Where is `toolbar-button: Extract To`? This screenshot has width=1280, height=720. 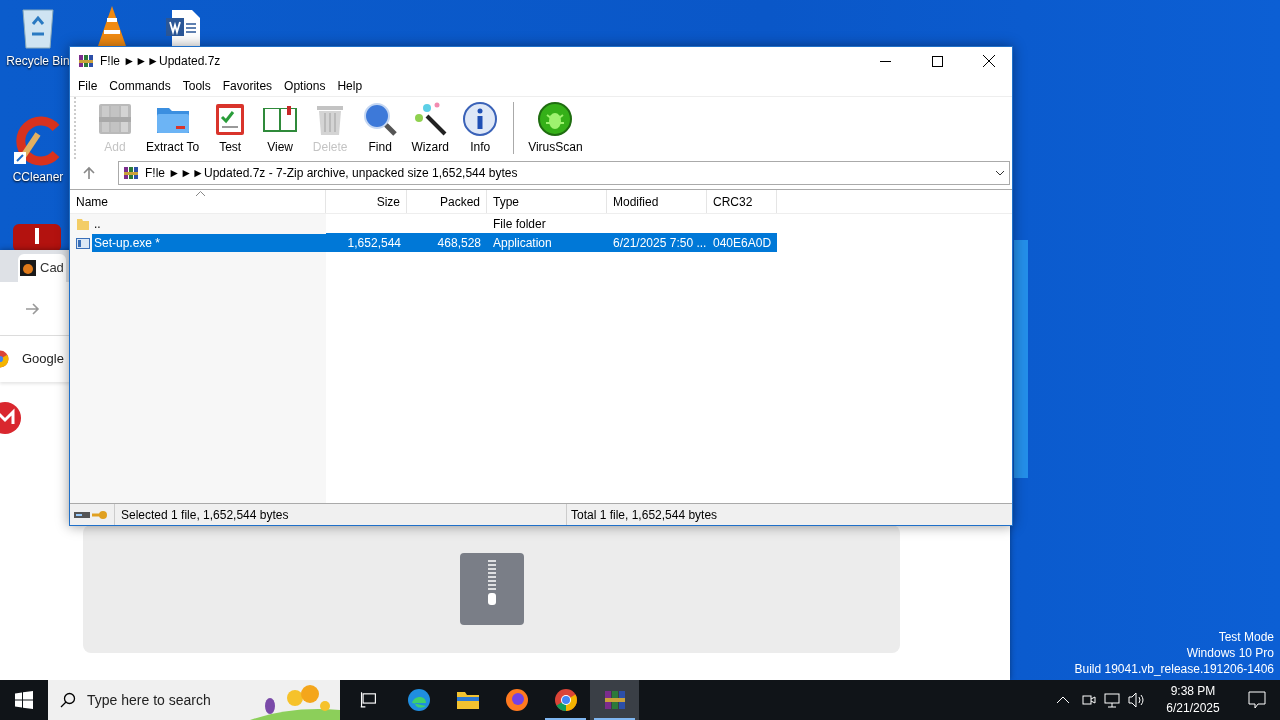 toolbar-button: Extract To is located at coordinates (173, 128).